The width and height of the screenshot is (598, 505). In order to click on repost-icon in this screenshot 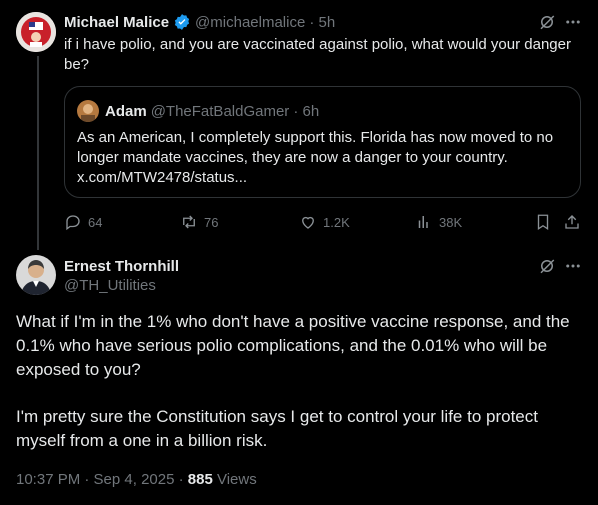, I will do `click(189, 222)`.